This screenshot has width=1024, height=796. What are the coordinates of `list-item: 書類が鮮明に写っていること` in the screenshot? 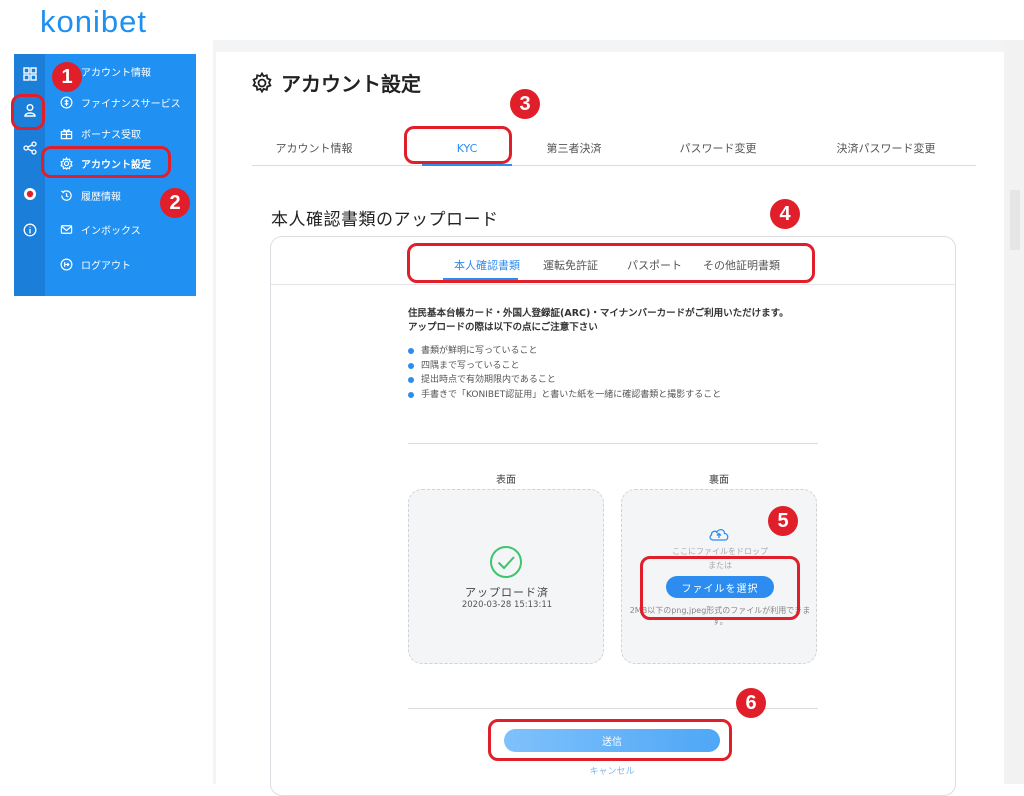 It's located at (564, 351).